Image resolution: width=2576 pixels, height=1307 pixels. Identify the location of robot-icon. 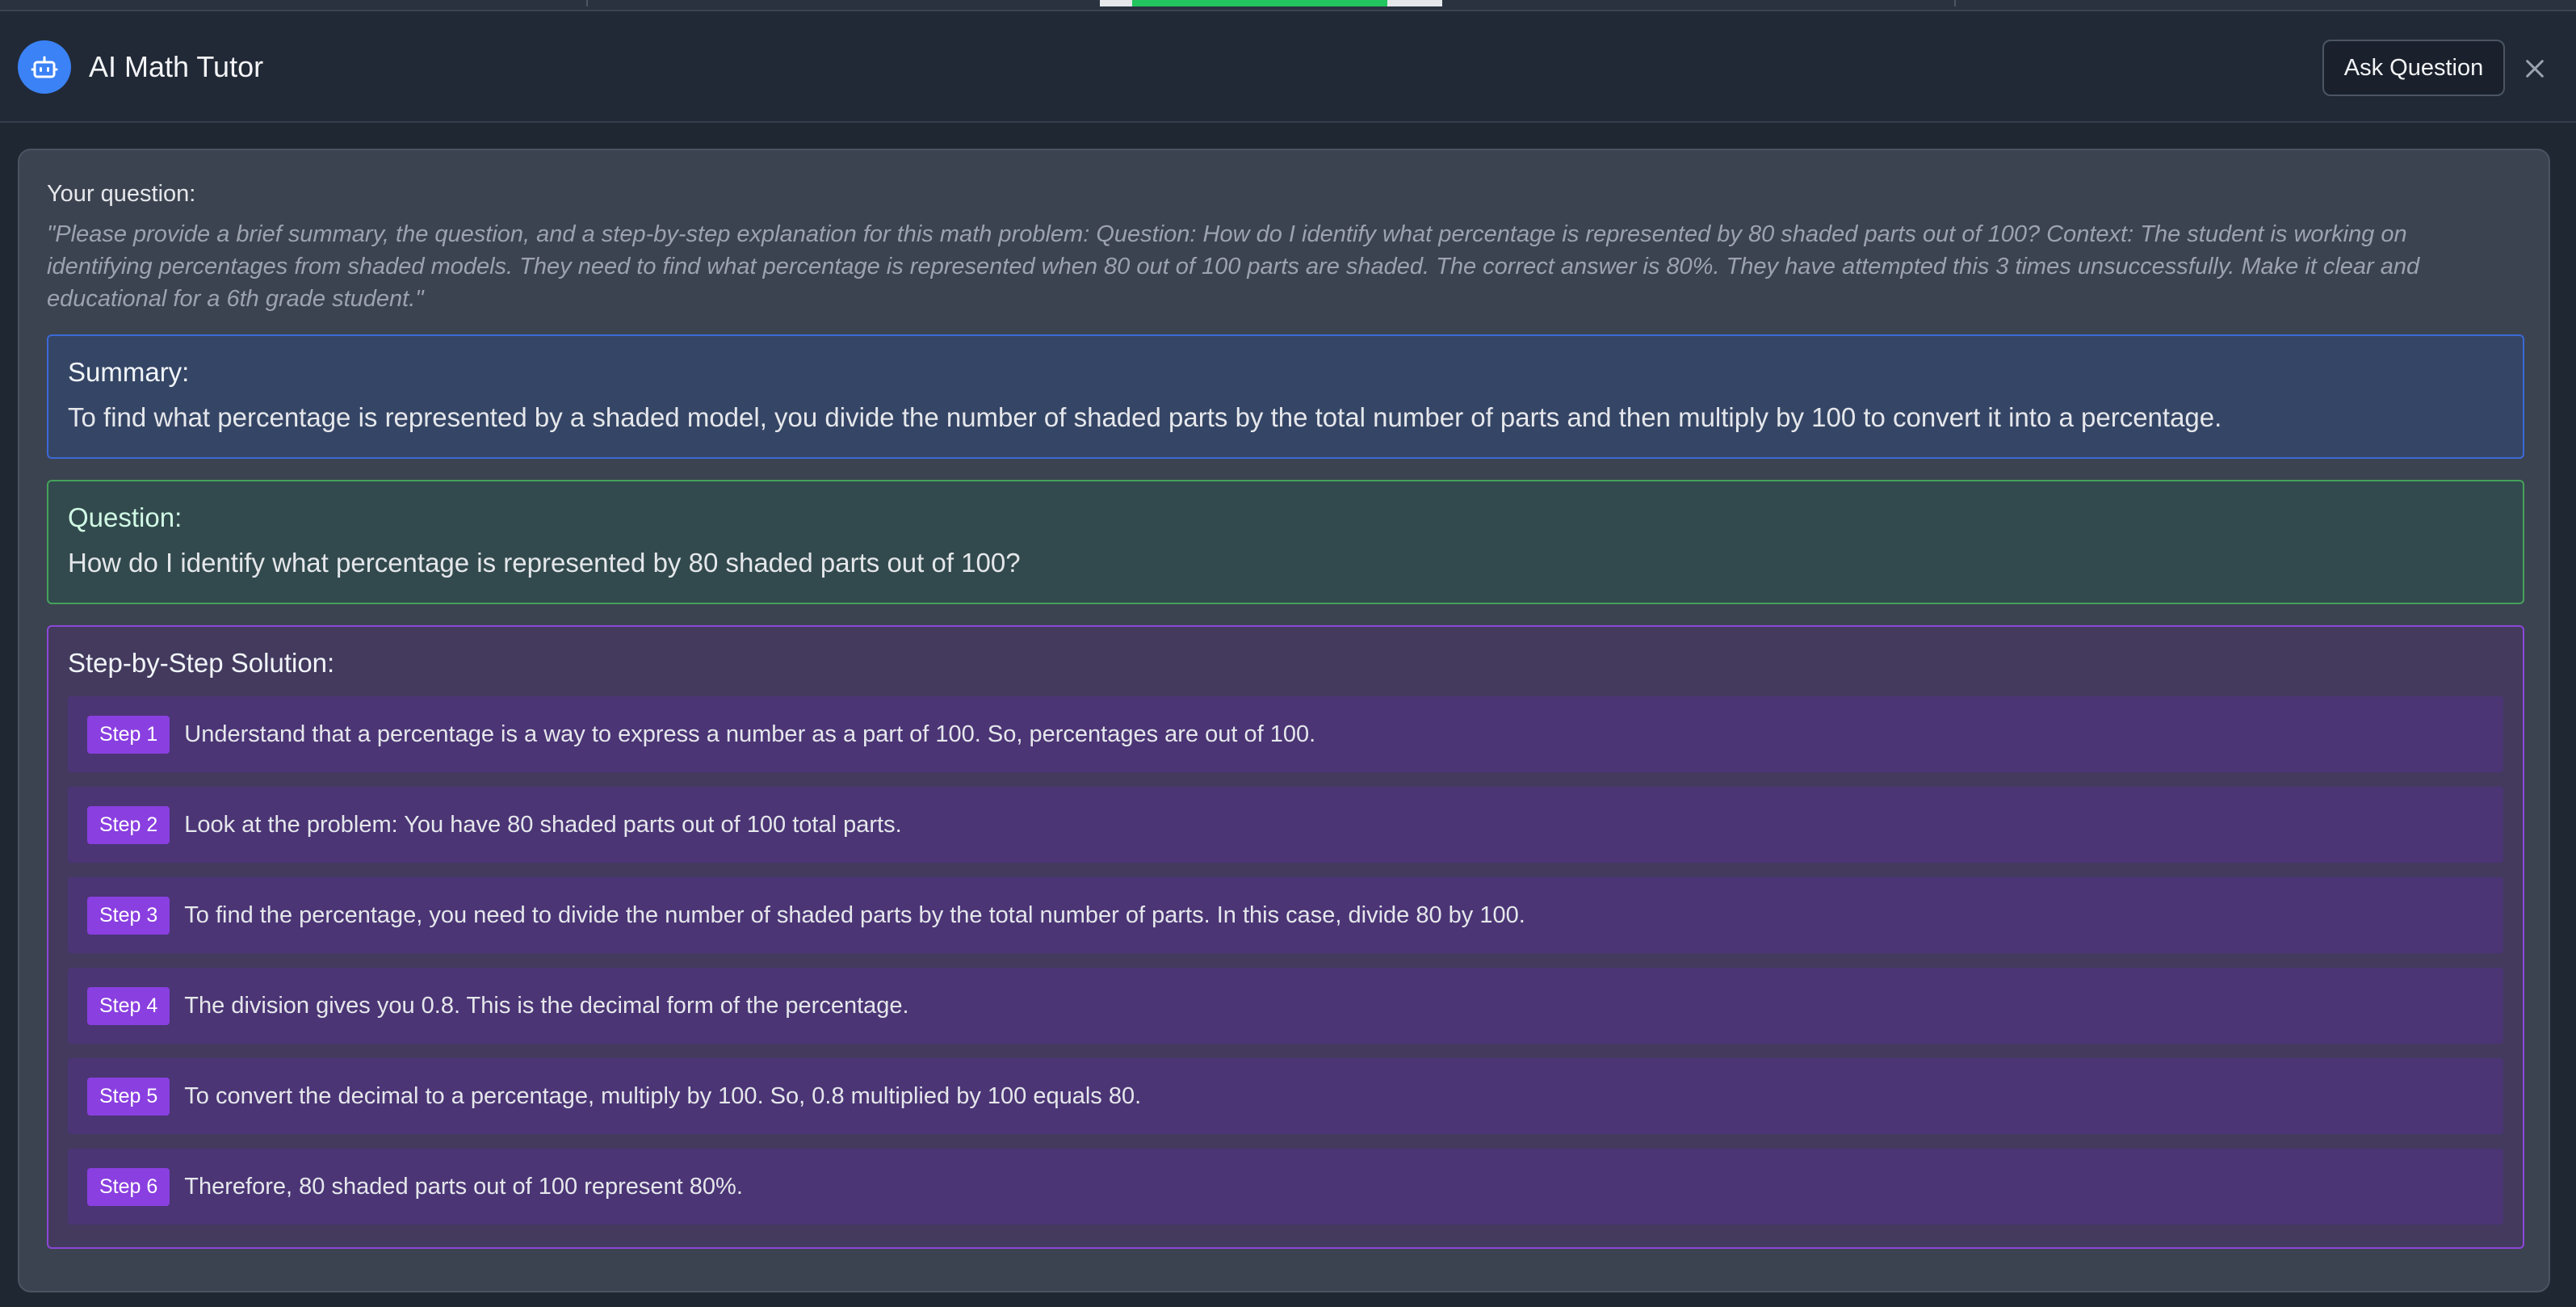
(44, 67).